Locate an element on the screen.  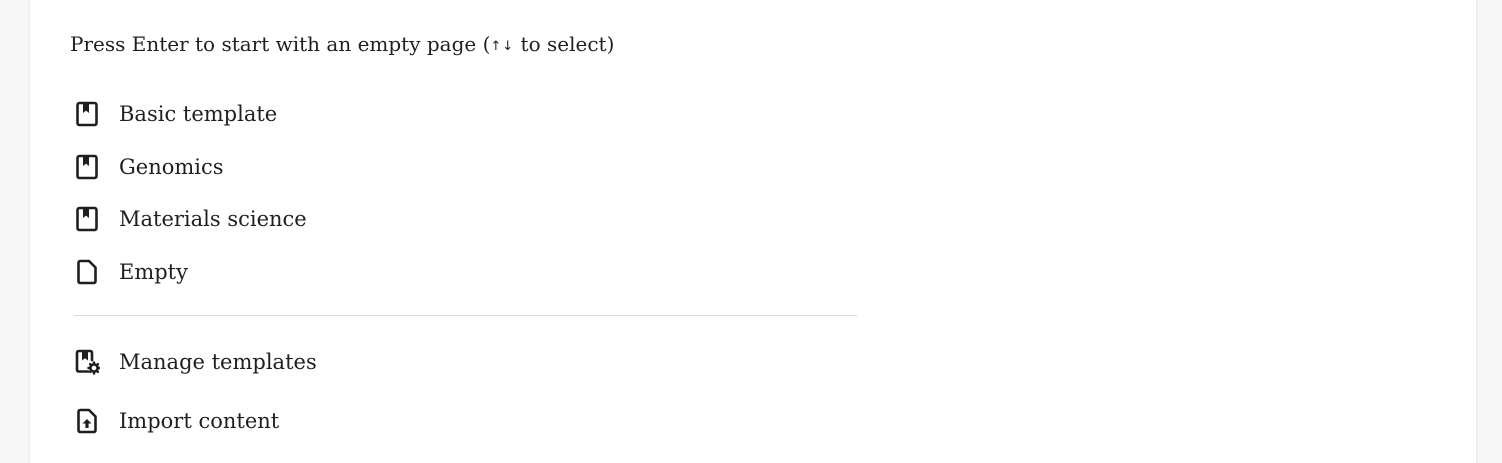
template-option-genomics: Genomics is located at coordinates (155, 167).